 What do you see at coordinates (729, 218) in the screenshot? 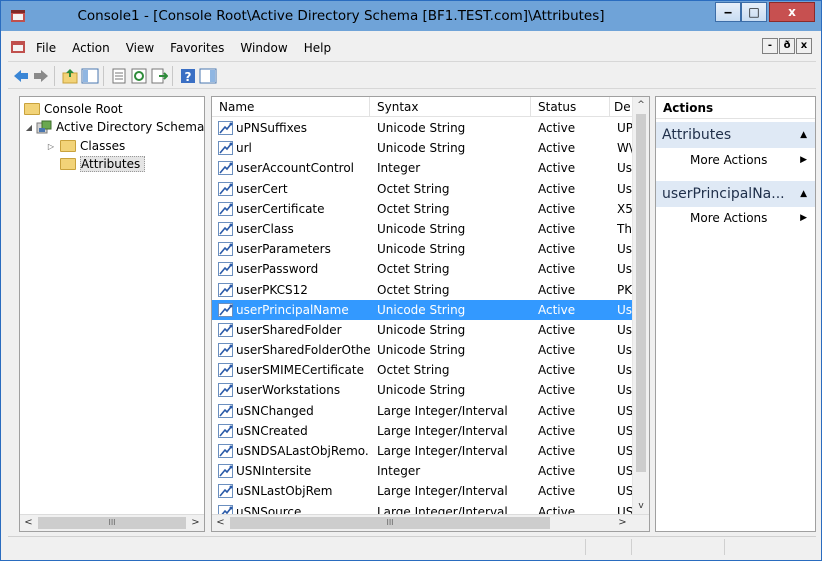
I see `action-label: More Actions` at bounding box center [729, 218].